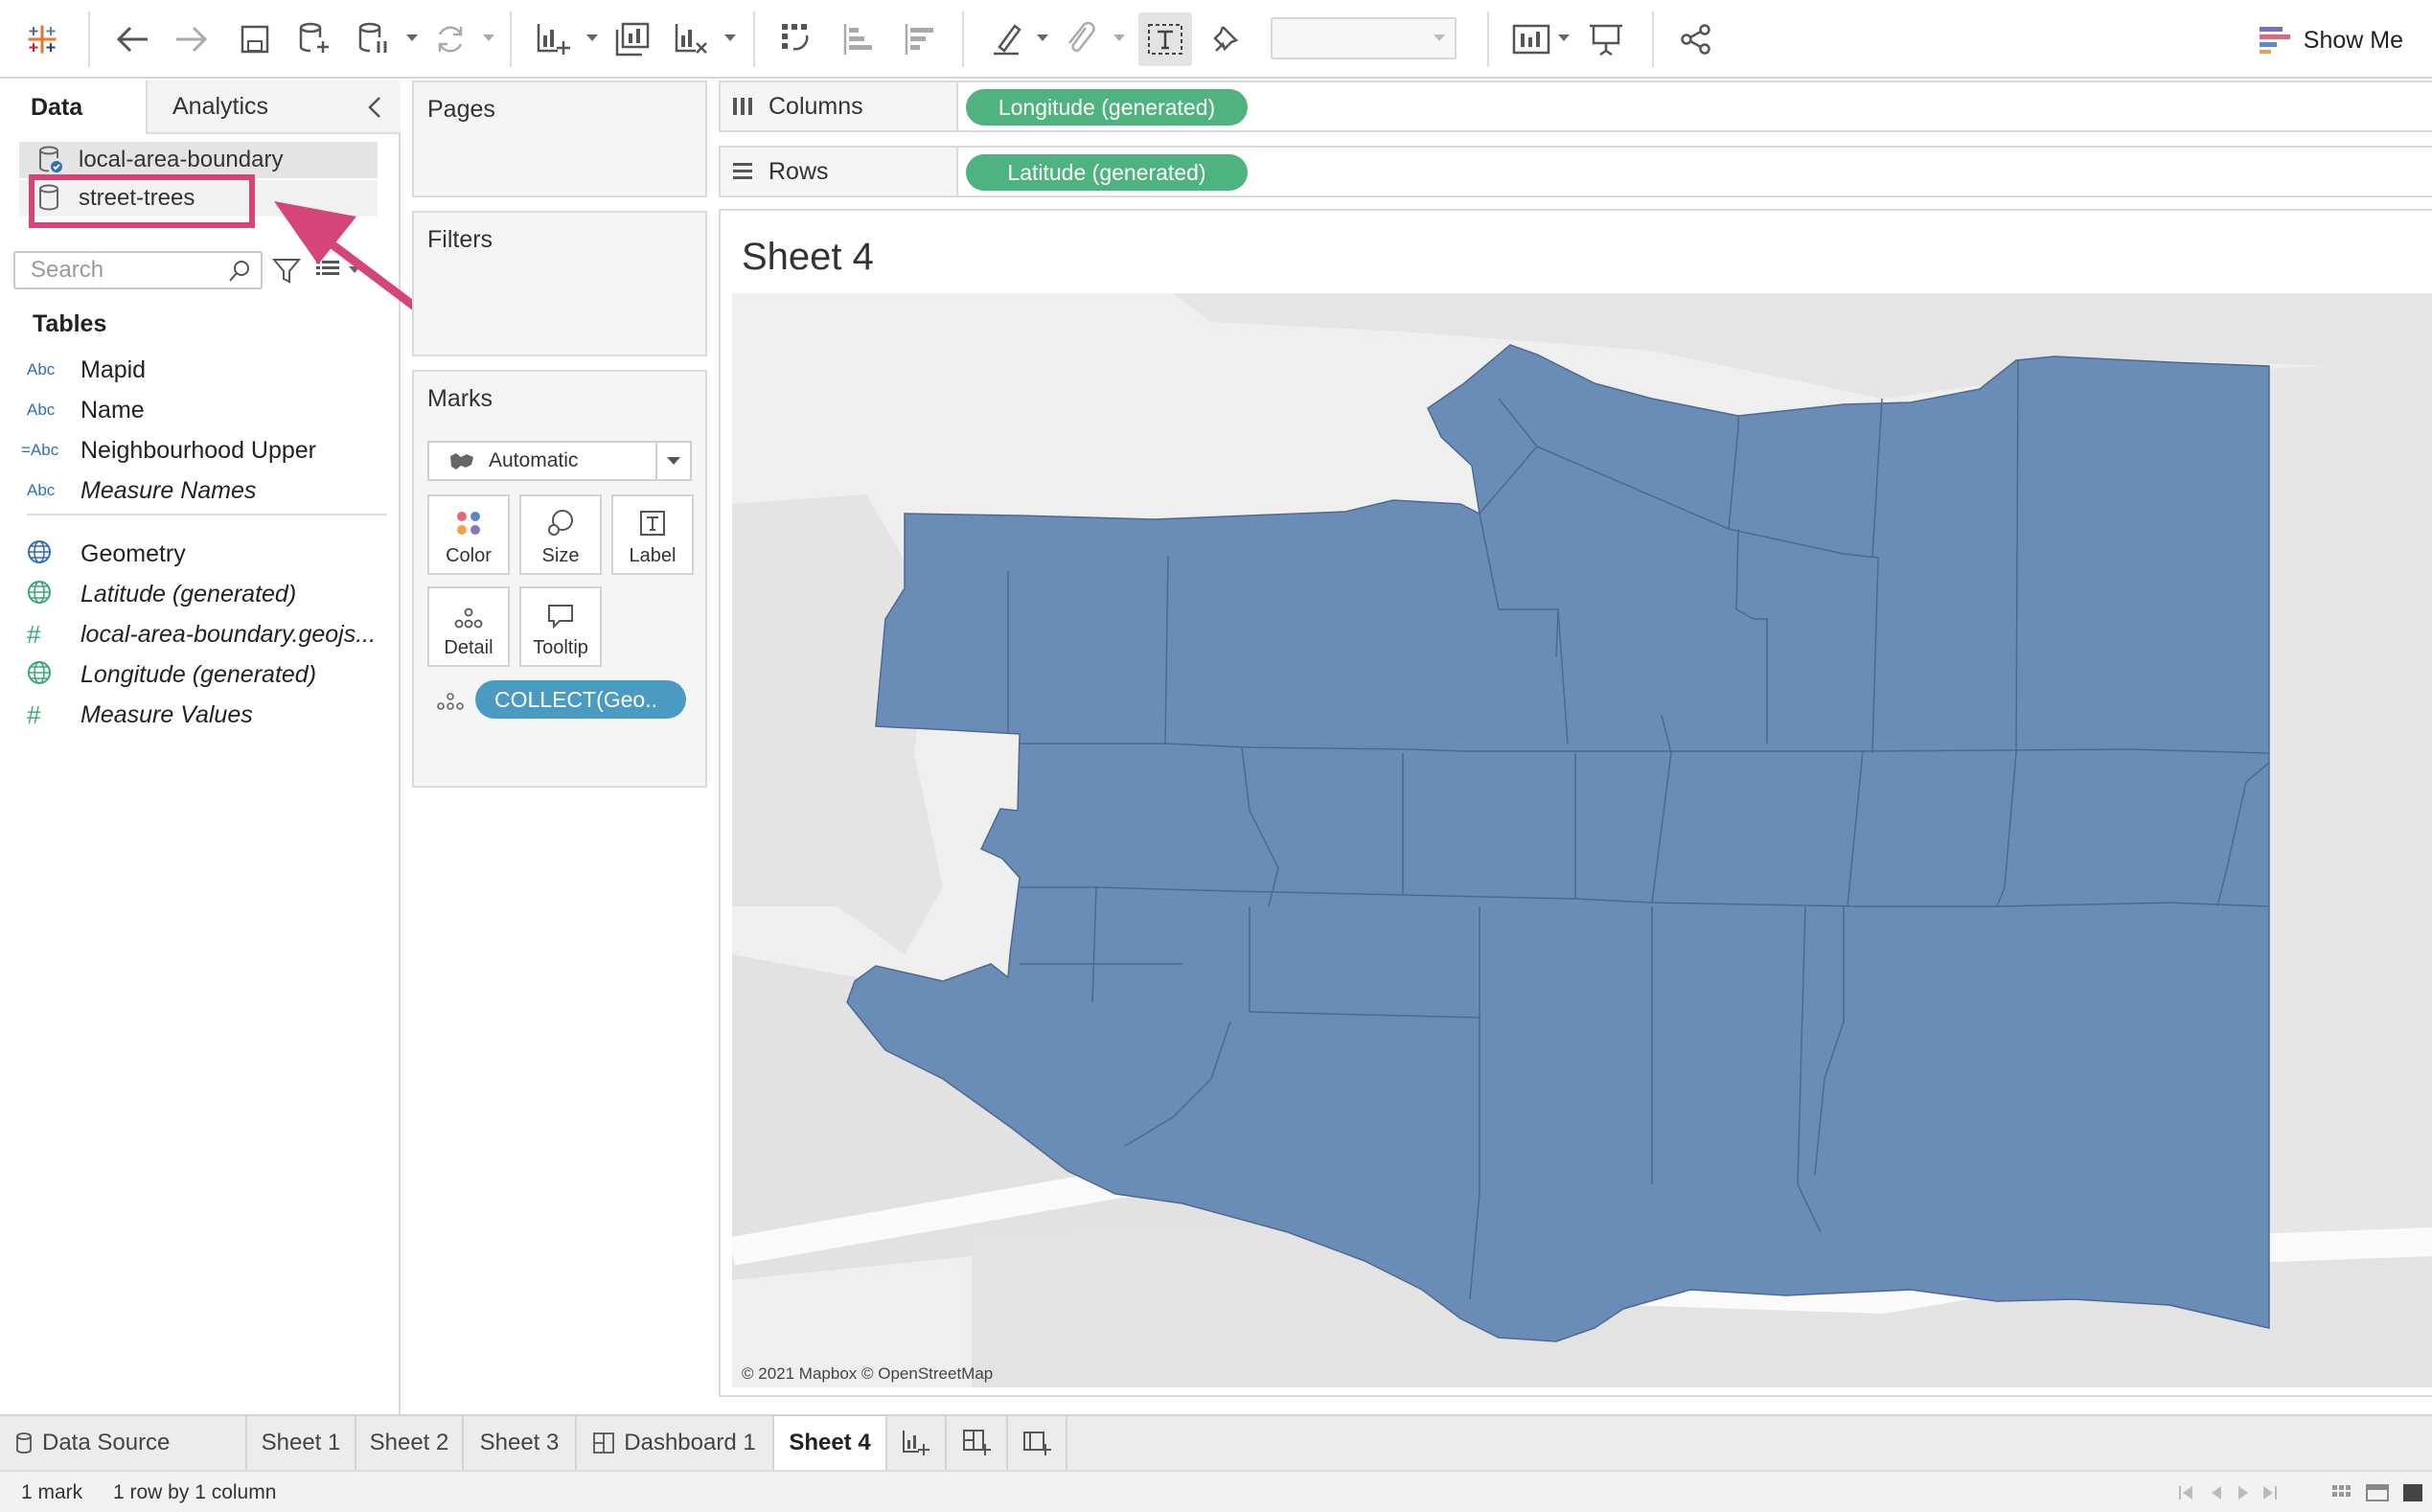 The height and width of the screenshot is (1512, 2432). Describe the element at coordinates (239, 271) in the screenshot. I see `search-icon` at that location.